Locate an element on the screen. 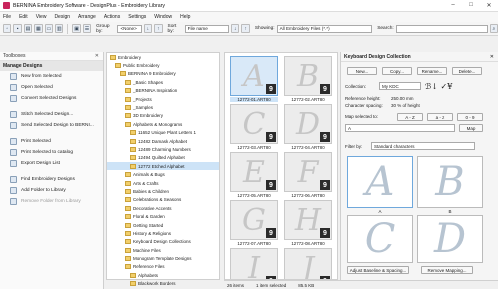 The height and width of the screenshot is (289, 498). tree-item: Arts & Crafts is located at coordinates (163, 183).